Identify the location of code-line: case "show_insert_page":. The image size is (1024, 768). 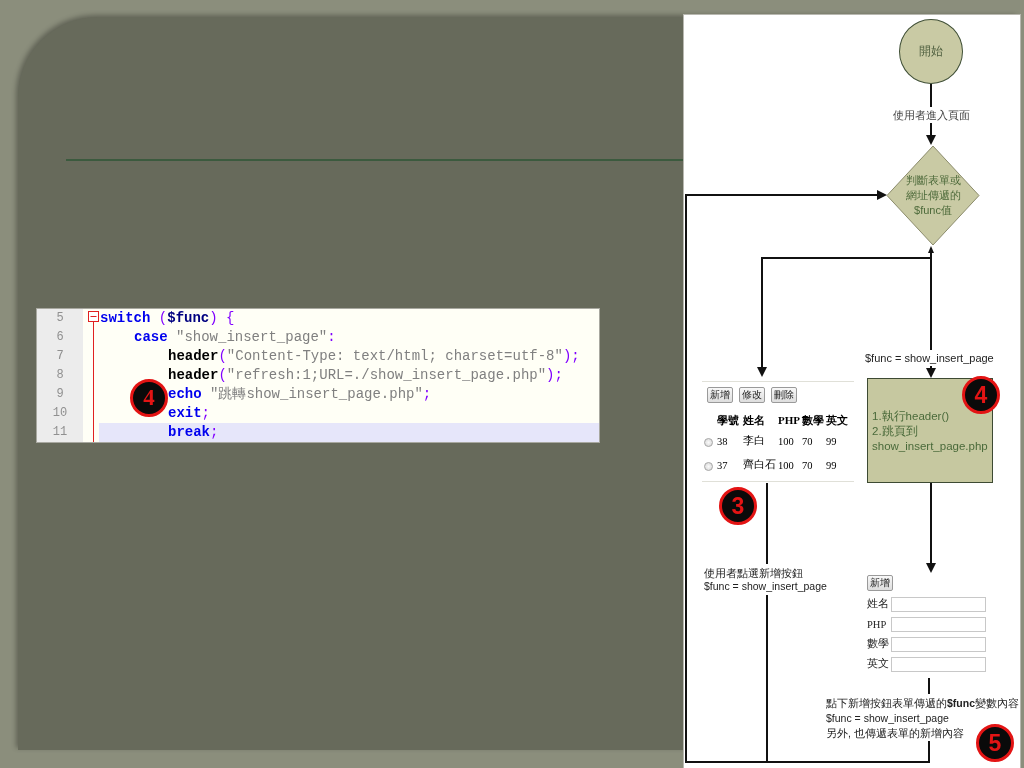
(235, 337).